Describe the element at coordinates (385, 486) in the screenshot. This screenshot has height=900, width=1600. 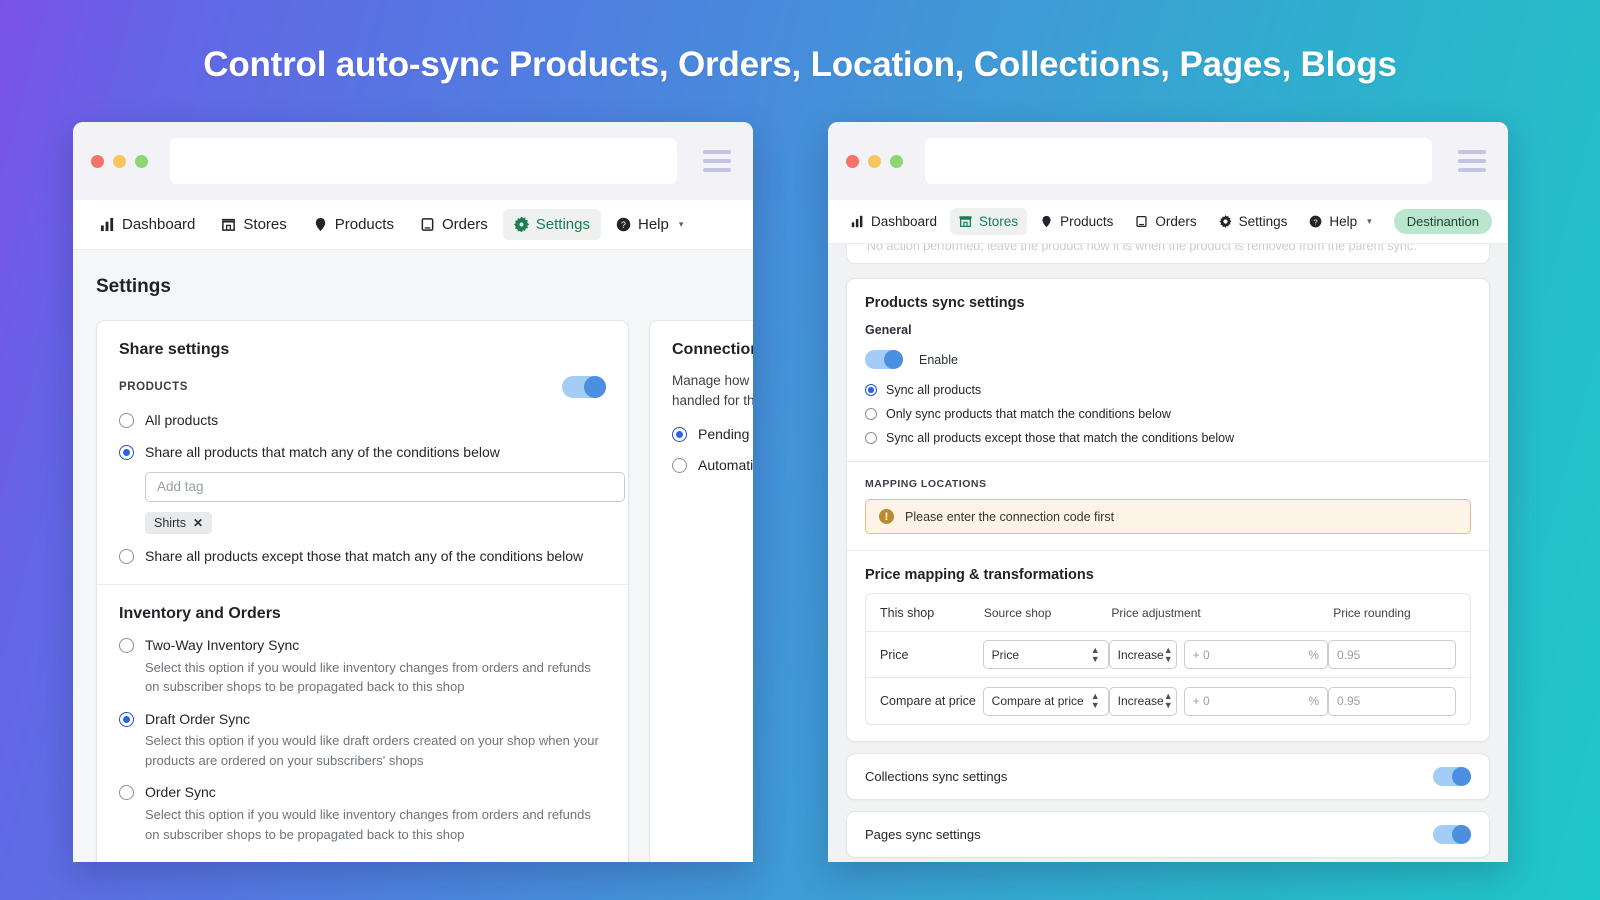
I see `add-tag-input: Add tag` at that location.